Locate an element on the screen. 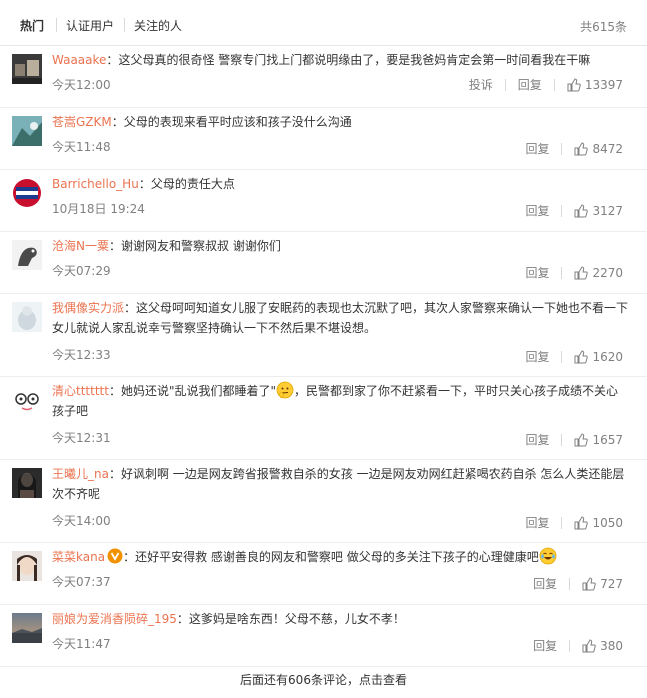 The width and height of the screenshot is (647, 698). comment-actions: 回复 2270 is located at coordinates (574, 272).